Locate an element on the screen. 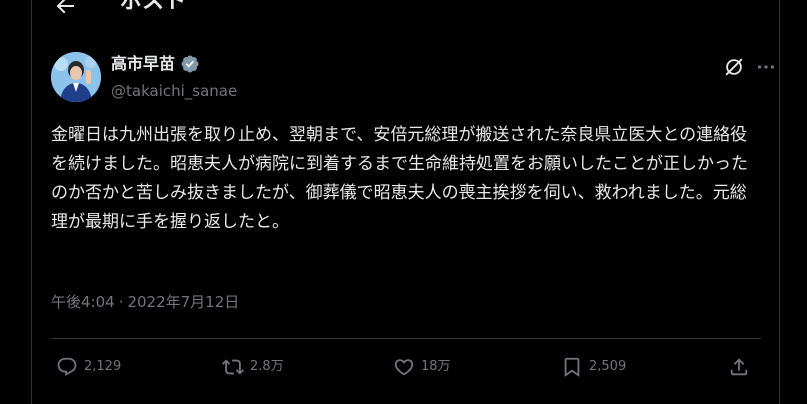 This screenshot has width=807, height=404. verified-badge-icon is located at coordinates (190, 64).